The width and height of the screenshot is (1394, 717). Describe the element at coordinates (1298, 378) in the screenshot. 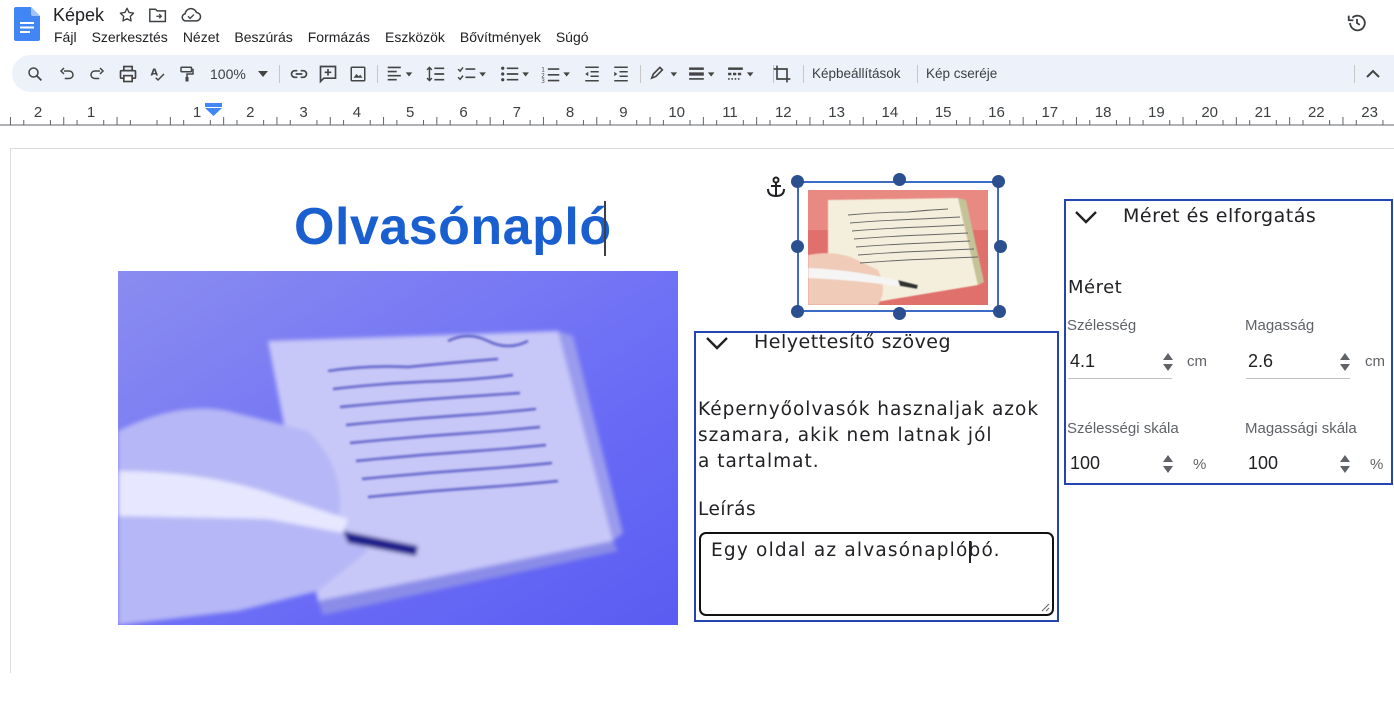

I see `height-underline` at that location.